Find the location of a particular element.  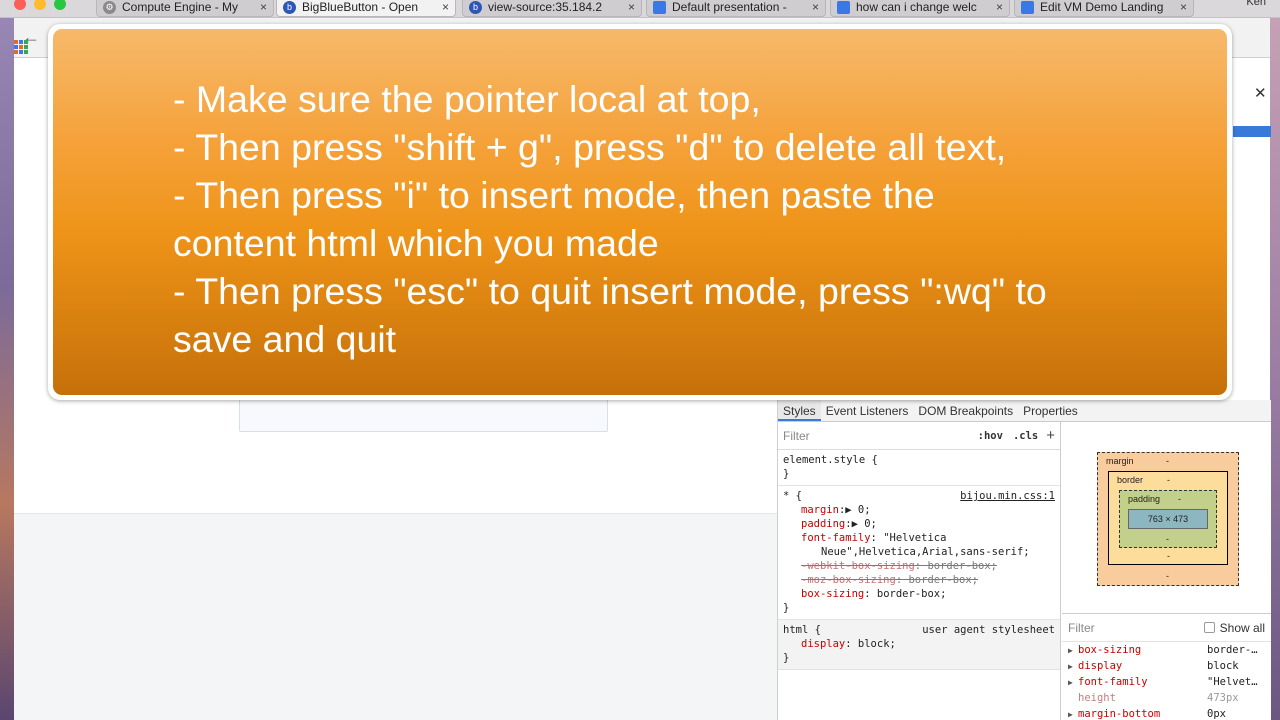

computed-property-row: height 473px is located at coordinates (1166, 698).